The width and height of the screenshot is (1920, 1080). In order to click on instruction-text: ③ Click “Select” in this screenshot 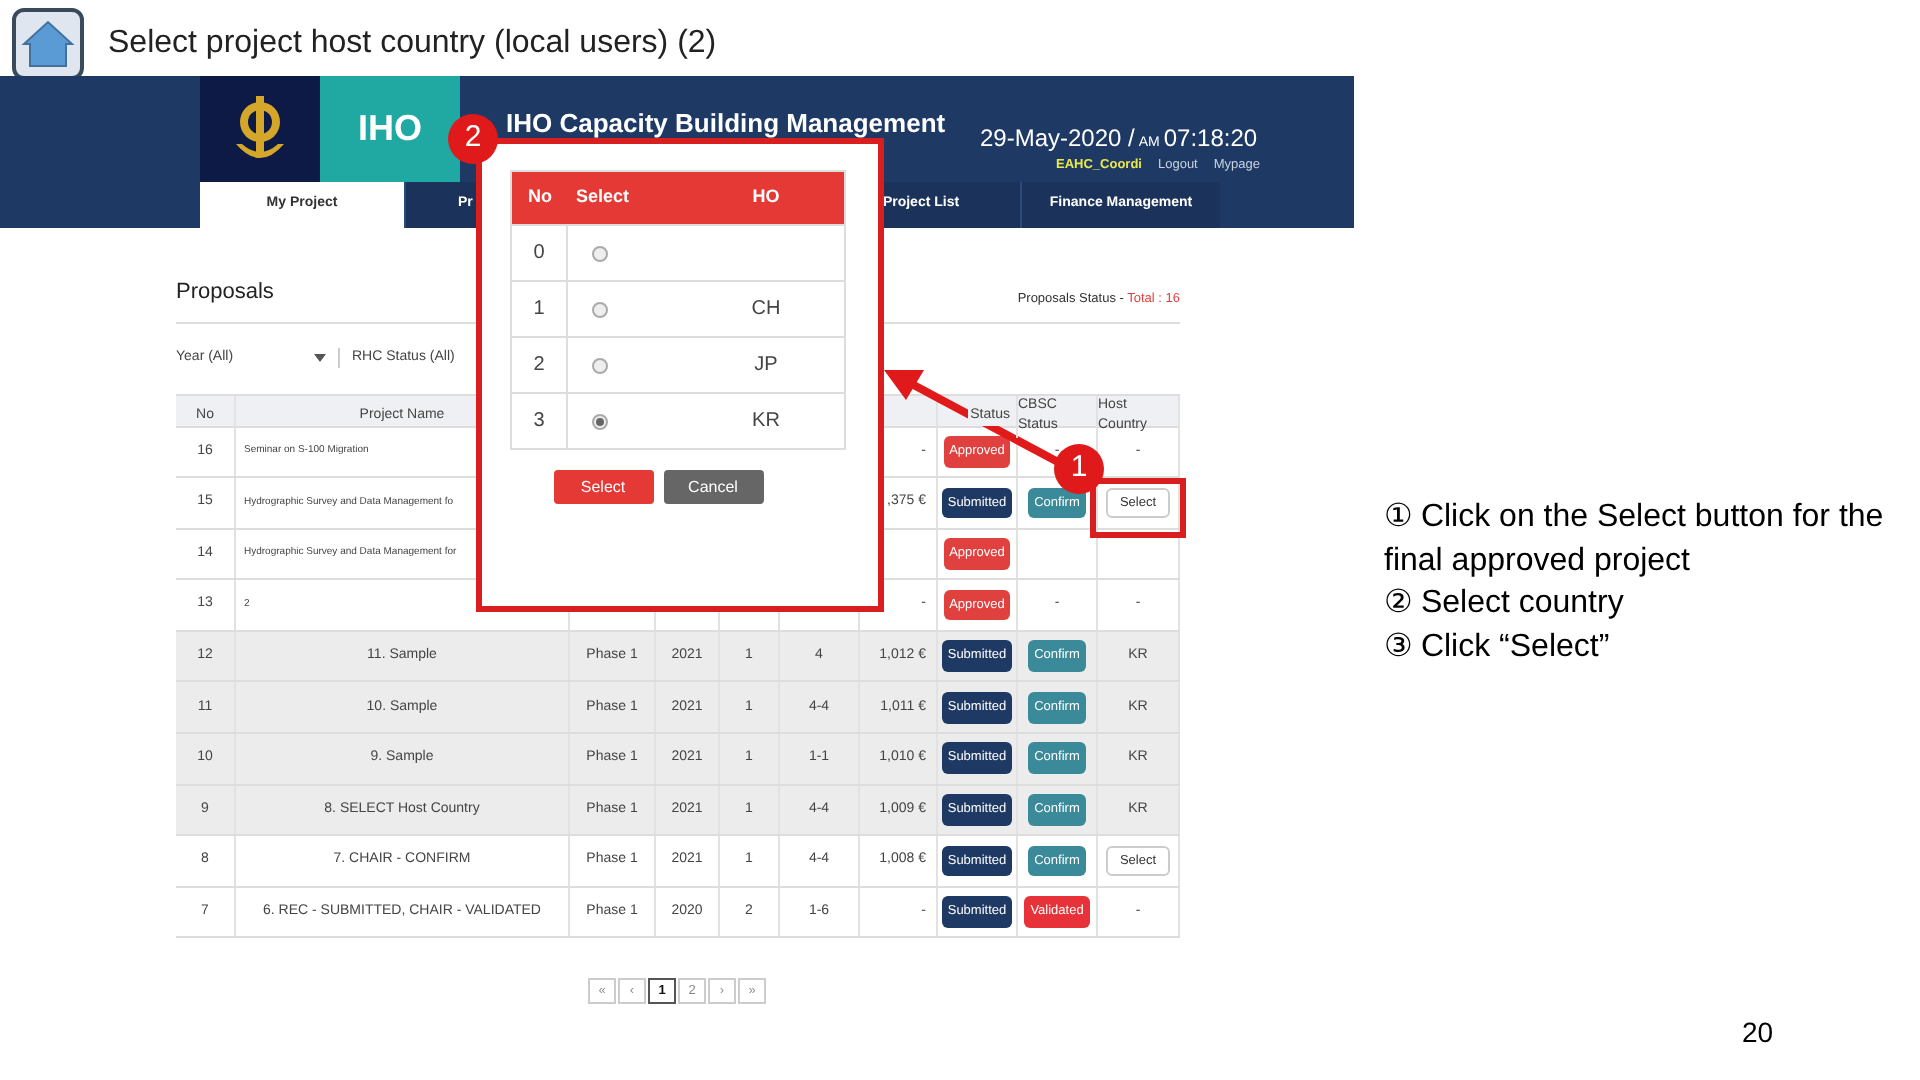, I will do `click(1498, 647)`.